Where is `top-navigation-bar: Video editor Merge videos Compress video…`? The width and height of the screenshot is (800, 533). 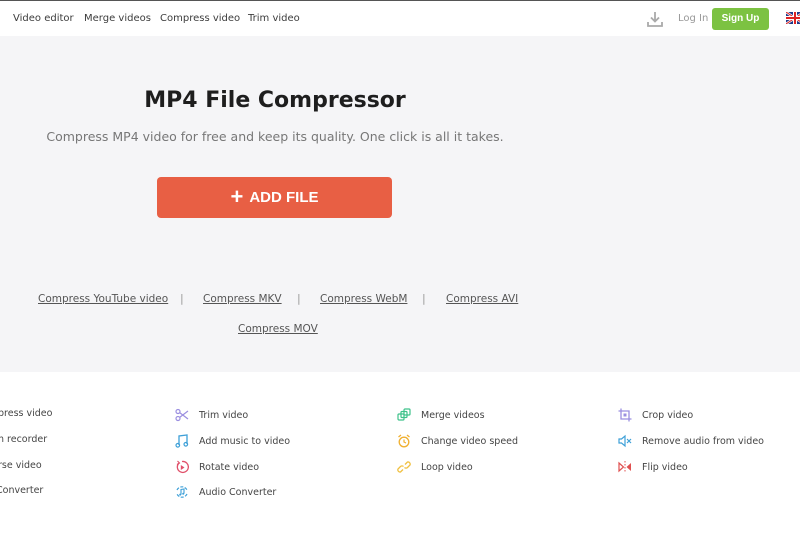
top-navigation-bar: Video editor Merge videos Compress video… is located at coordinates (400, 18).